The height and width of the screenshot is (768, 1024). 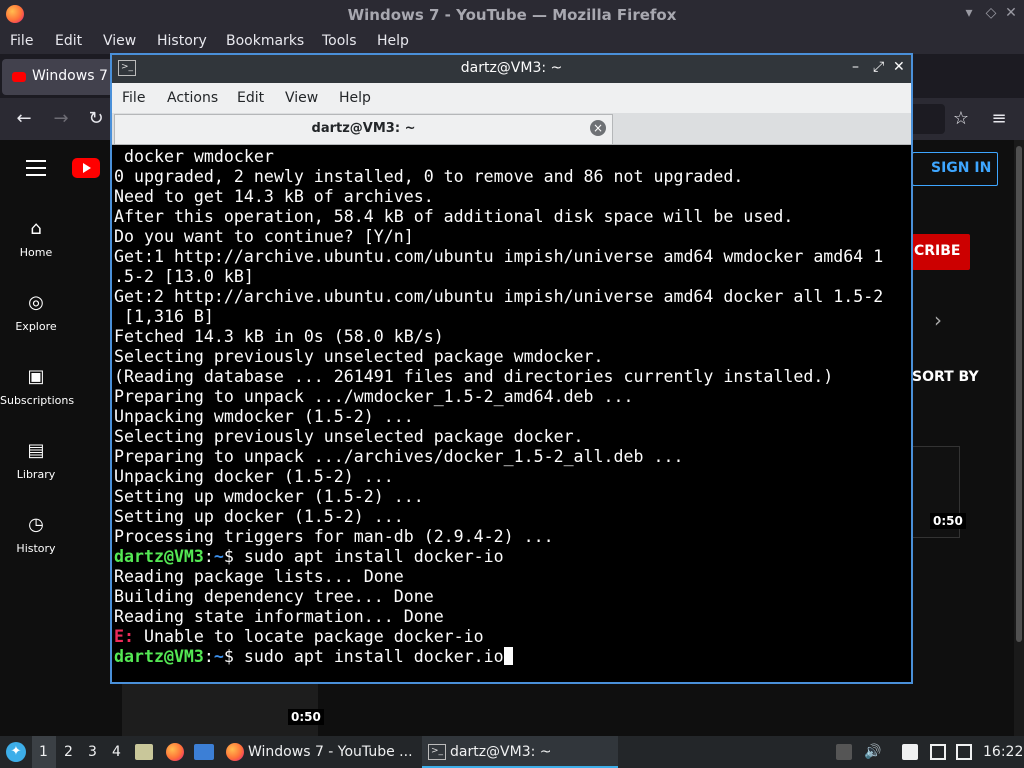 What do you see at coordinates (36, 534) in the screenshot?
I see `sidebar-item-history: ◷ History` at bounding box center [36, 534].